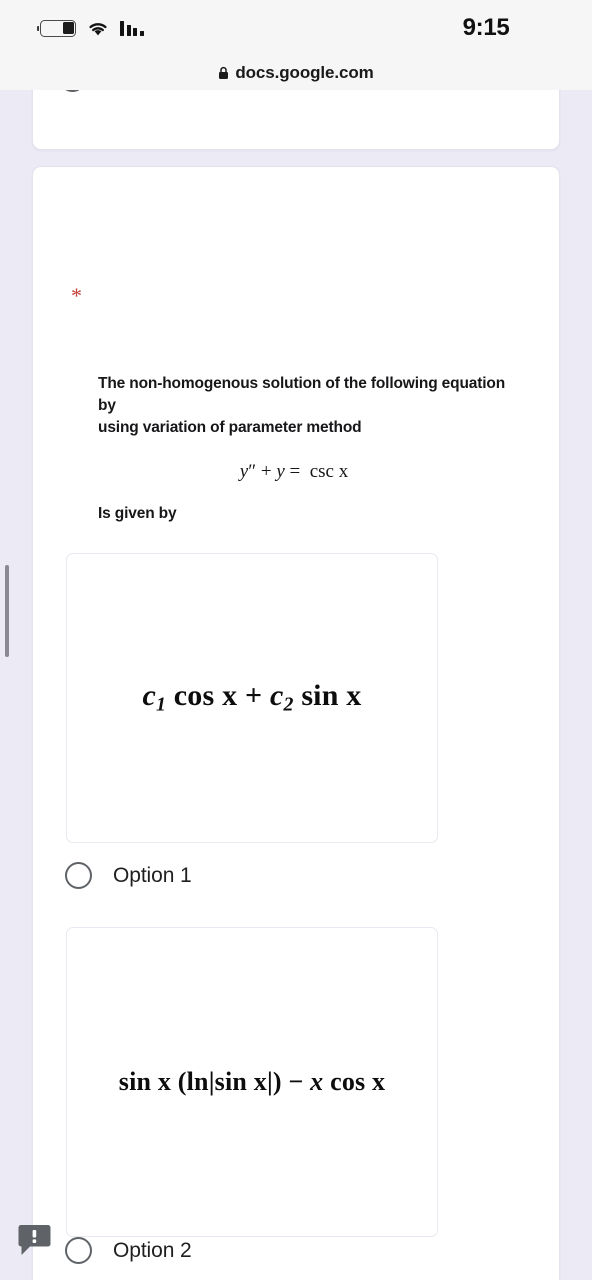 The image size is (592, 1280). I want to click on choice-1-row: Option 1, so click(128, 875).